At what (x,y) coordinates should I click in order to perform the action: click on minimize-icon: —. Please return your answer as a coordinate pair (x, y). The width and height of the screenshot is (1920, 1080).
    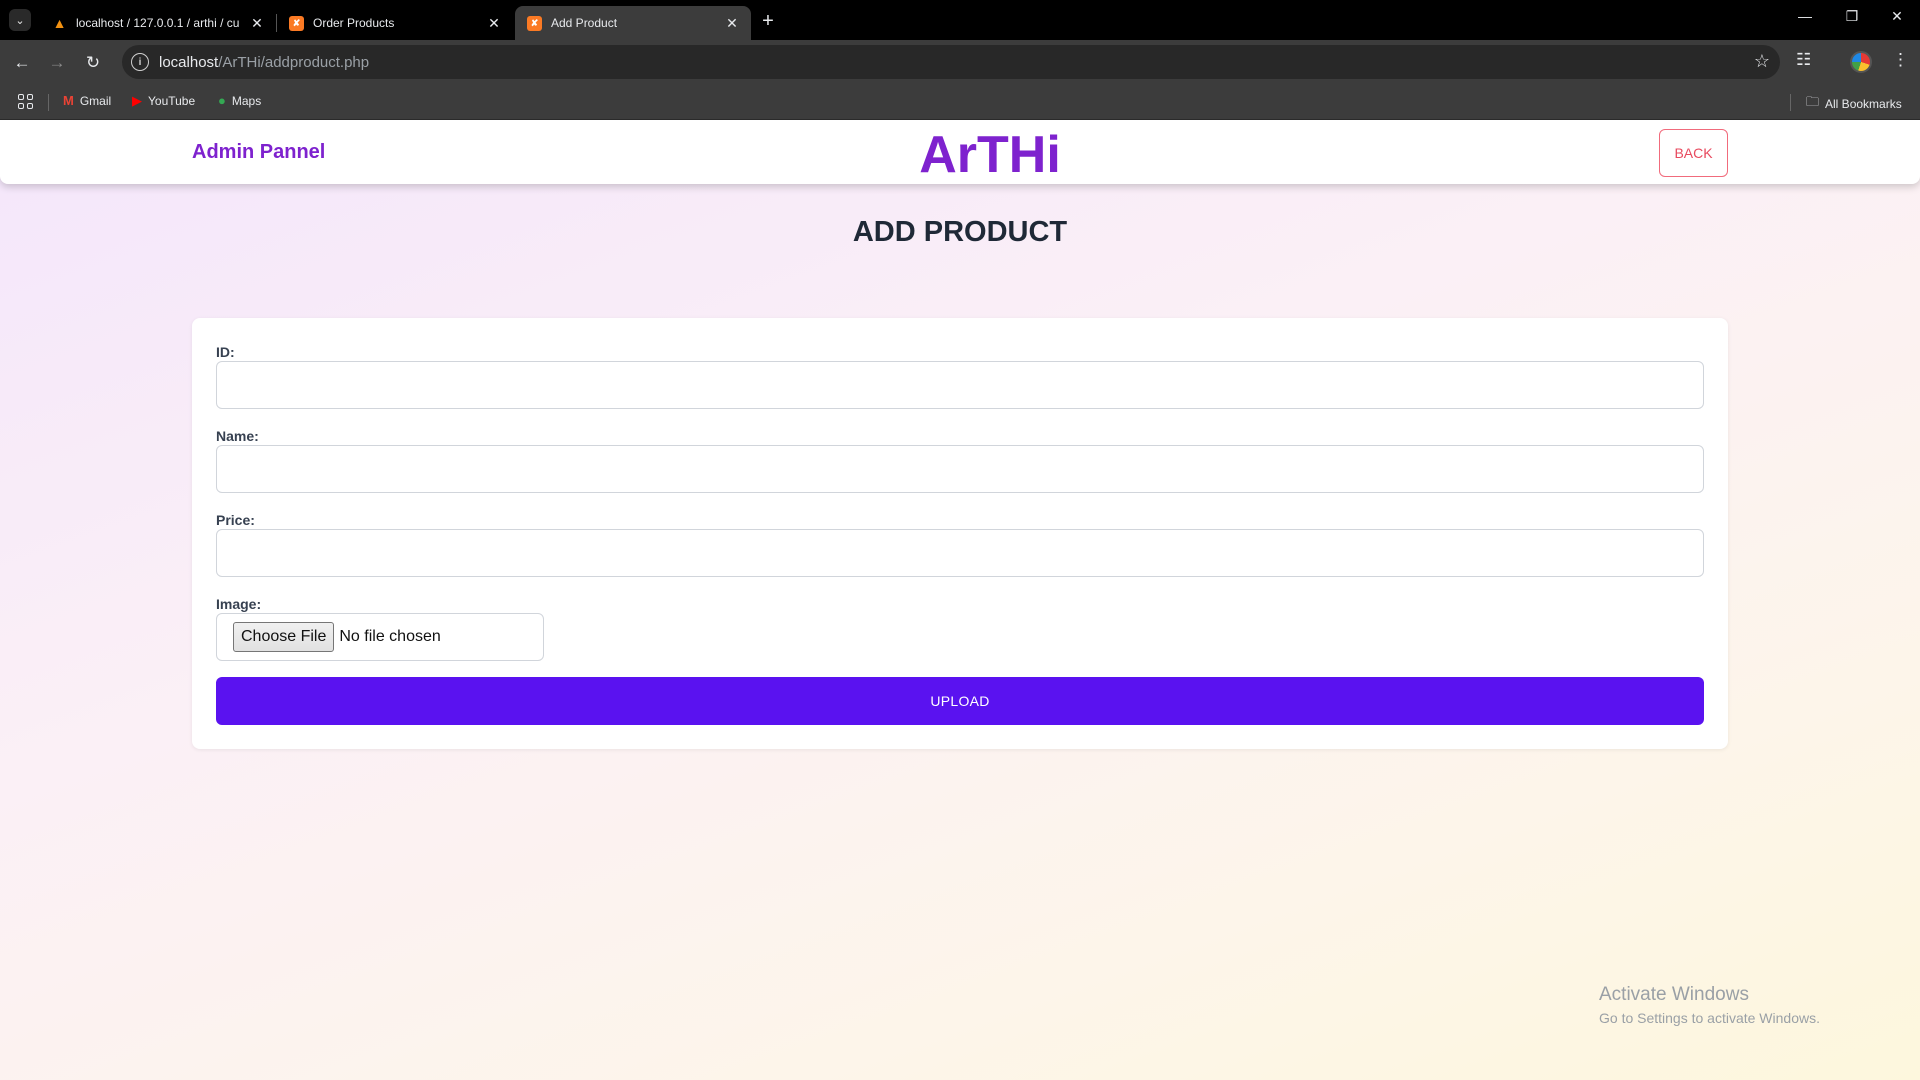
    Looking at the image, I should click on (1805, 16).